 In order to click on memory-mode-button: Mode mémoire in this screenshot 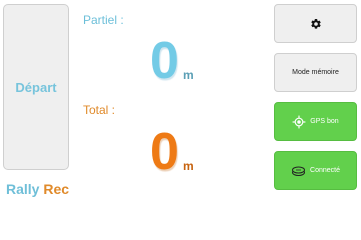, I will do `click(315, 72)`.